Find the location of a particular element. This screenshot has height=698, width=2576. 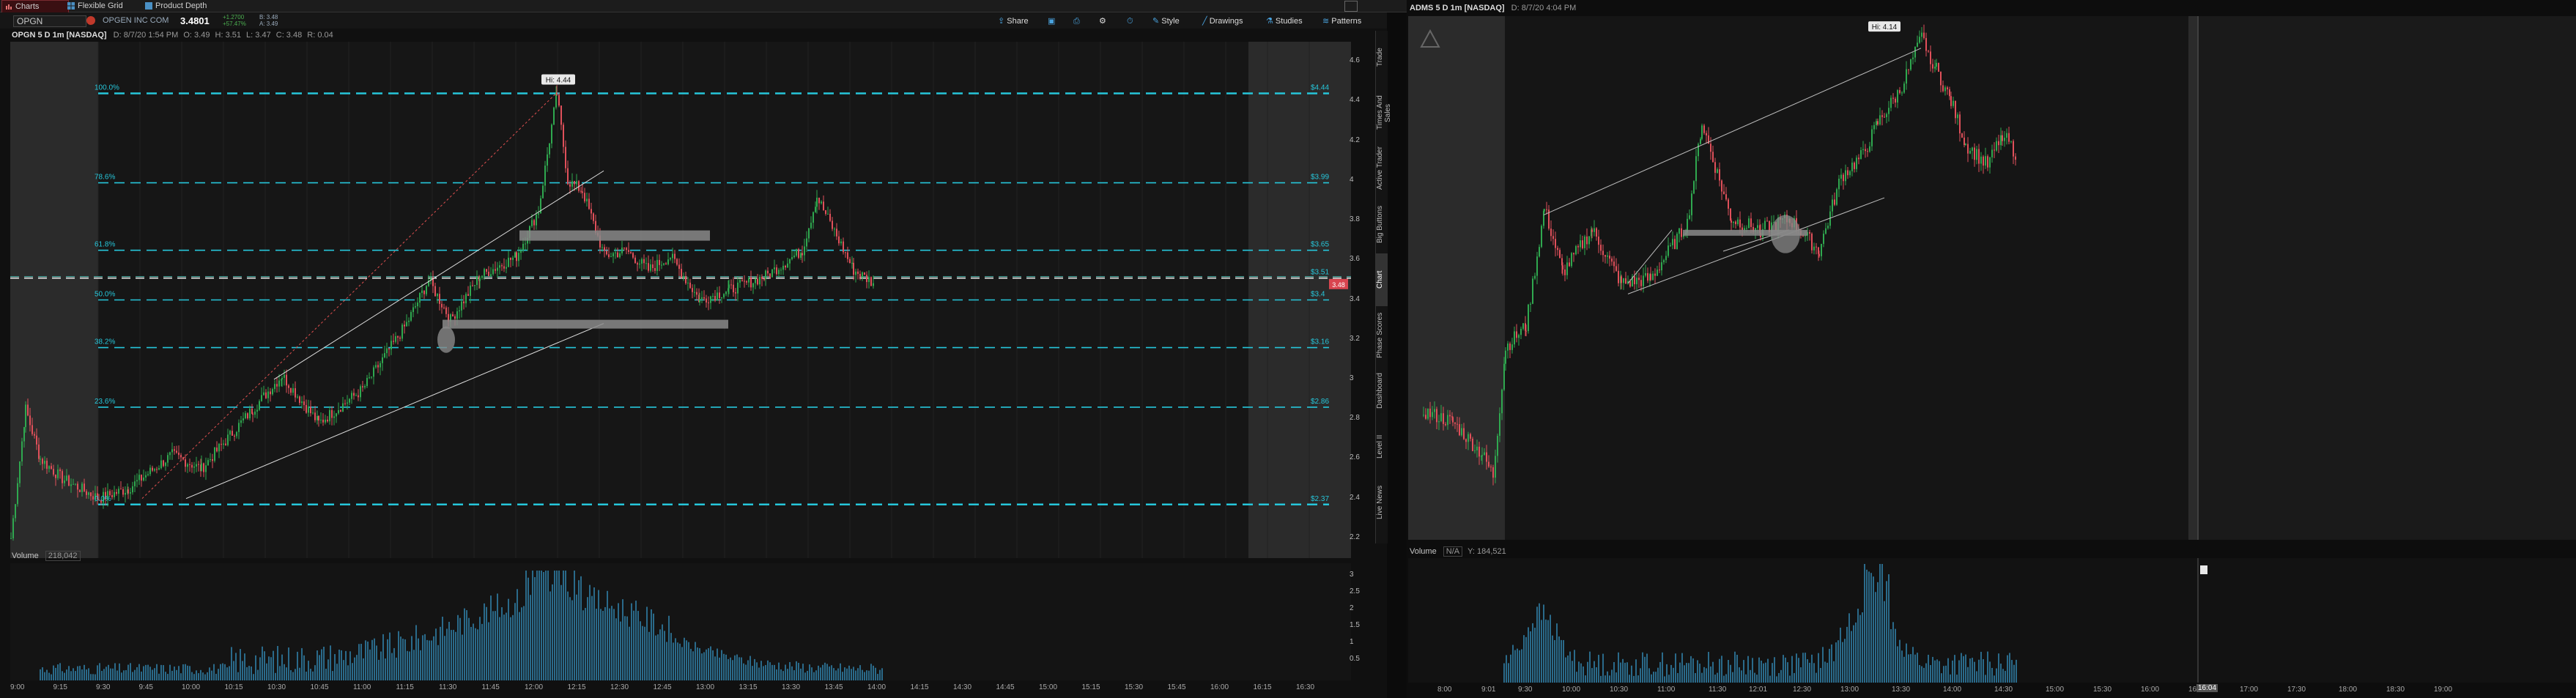

time-tick-label: 17:00 is located at coordinates (2249, 690).